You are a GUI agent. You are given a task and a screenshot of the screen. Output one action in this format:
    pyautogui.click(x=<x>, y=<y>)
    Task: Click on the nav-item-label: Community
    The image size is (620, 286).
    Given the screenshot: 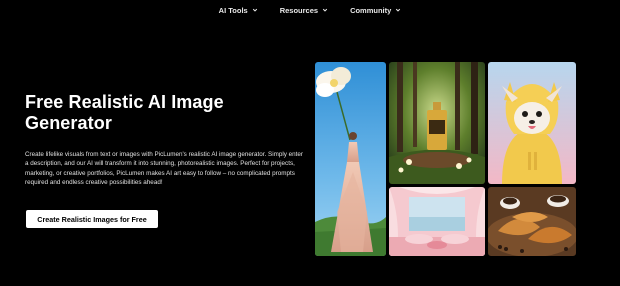 What is the action you would take?
    pyautogui.click(x=371, y=10)
    